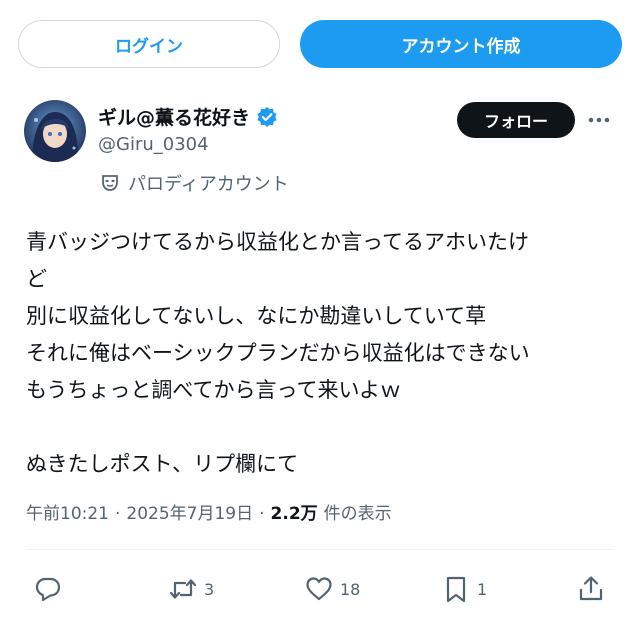  I want to click on share-icon, so click(591, 588).